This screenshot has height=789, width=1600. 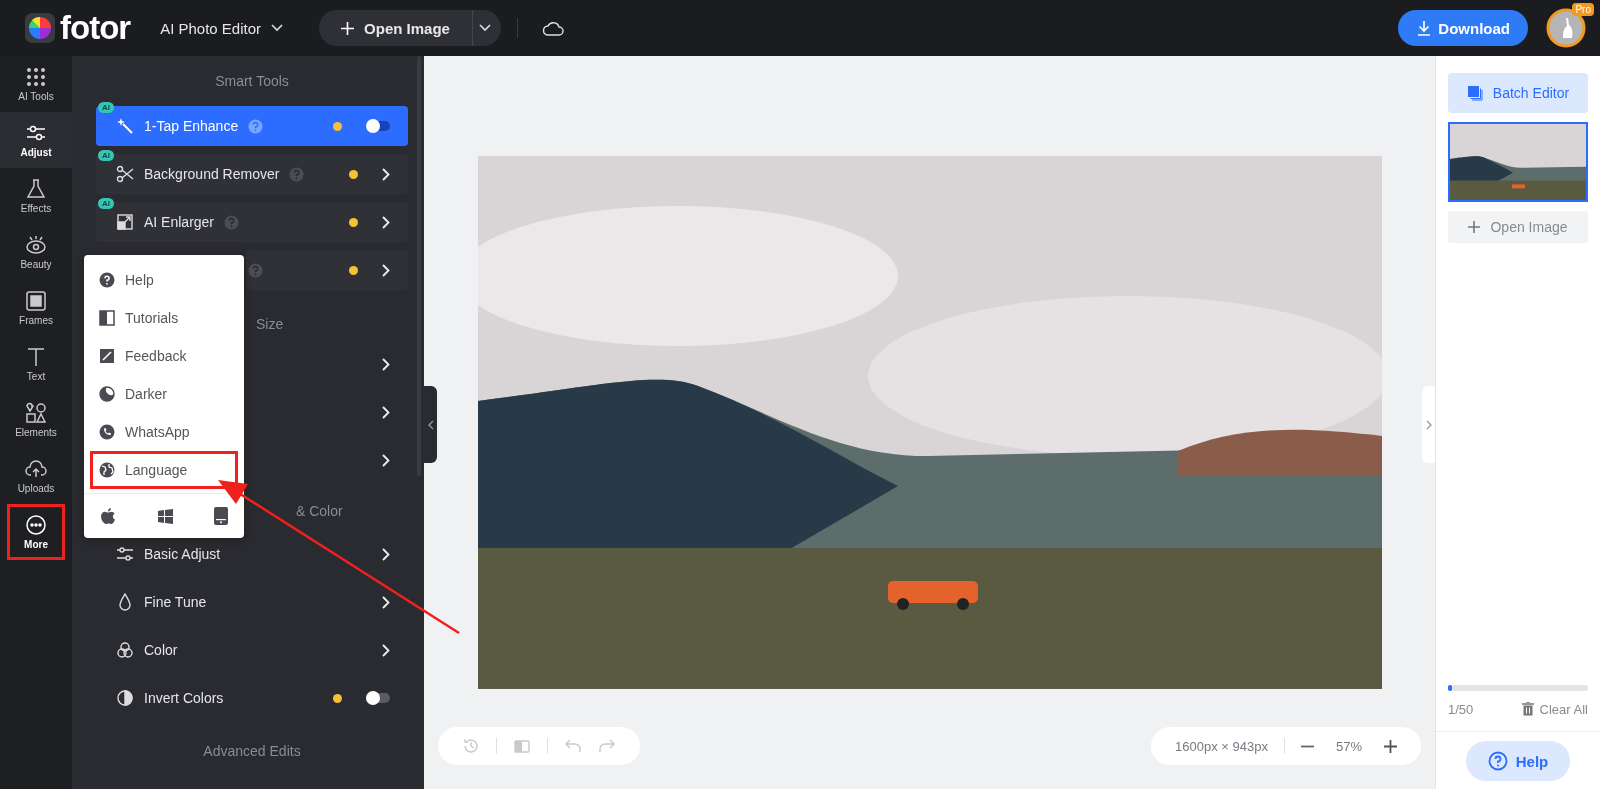 I want to click on undo-icon, so click(x=573, y=746).